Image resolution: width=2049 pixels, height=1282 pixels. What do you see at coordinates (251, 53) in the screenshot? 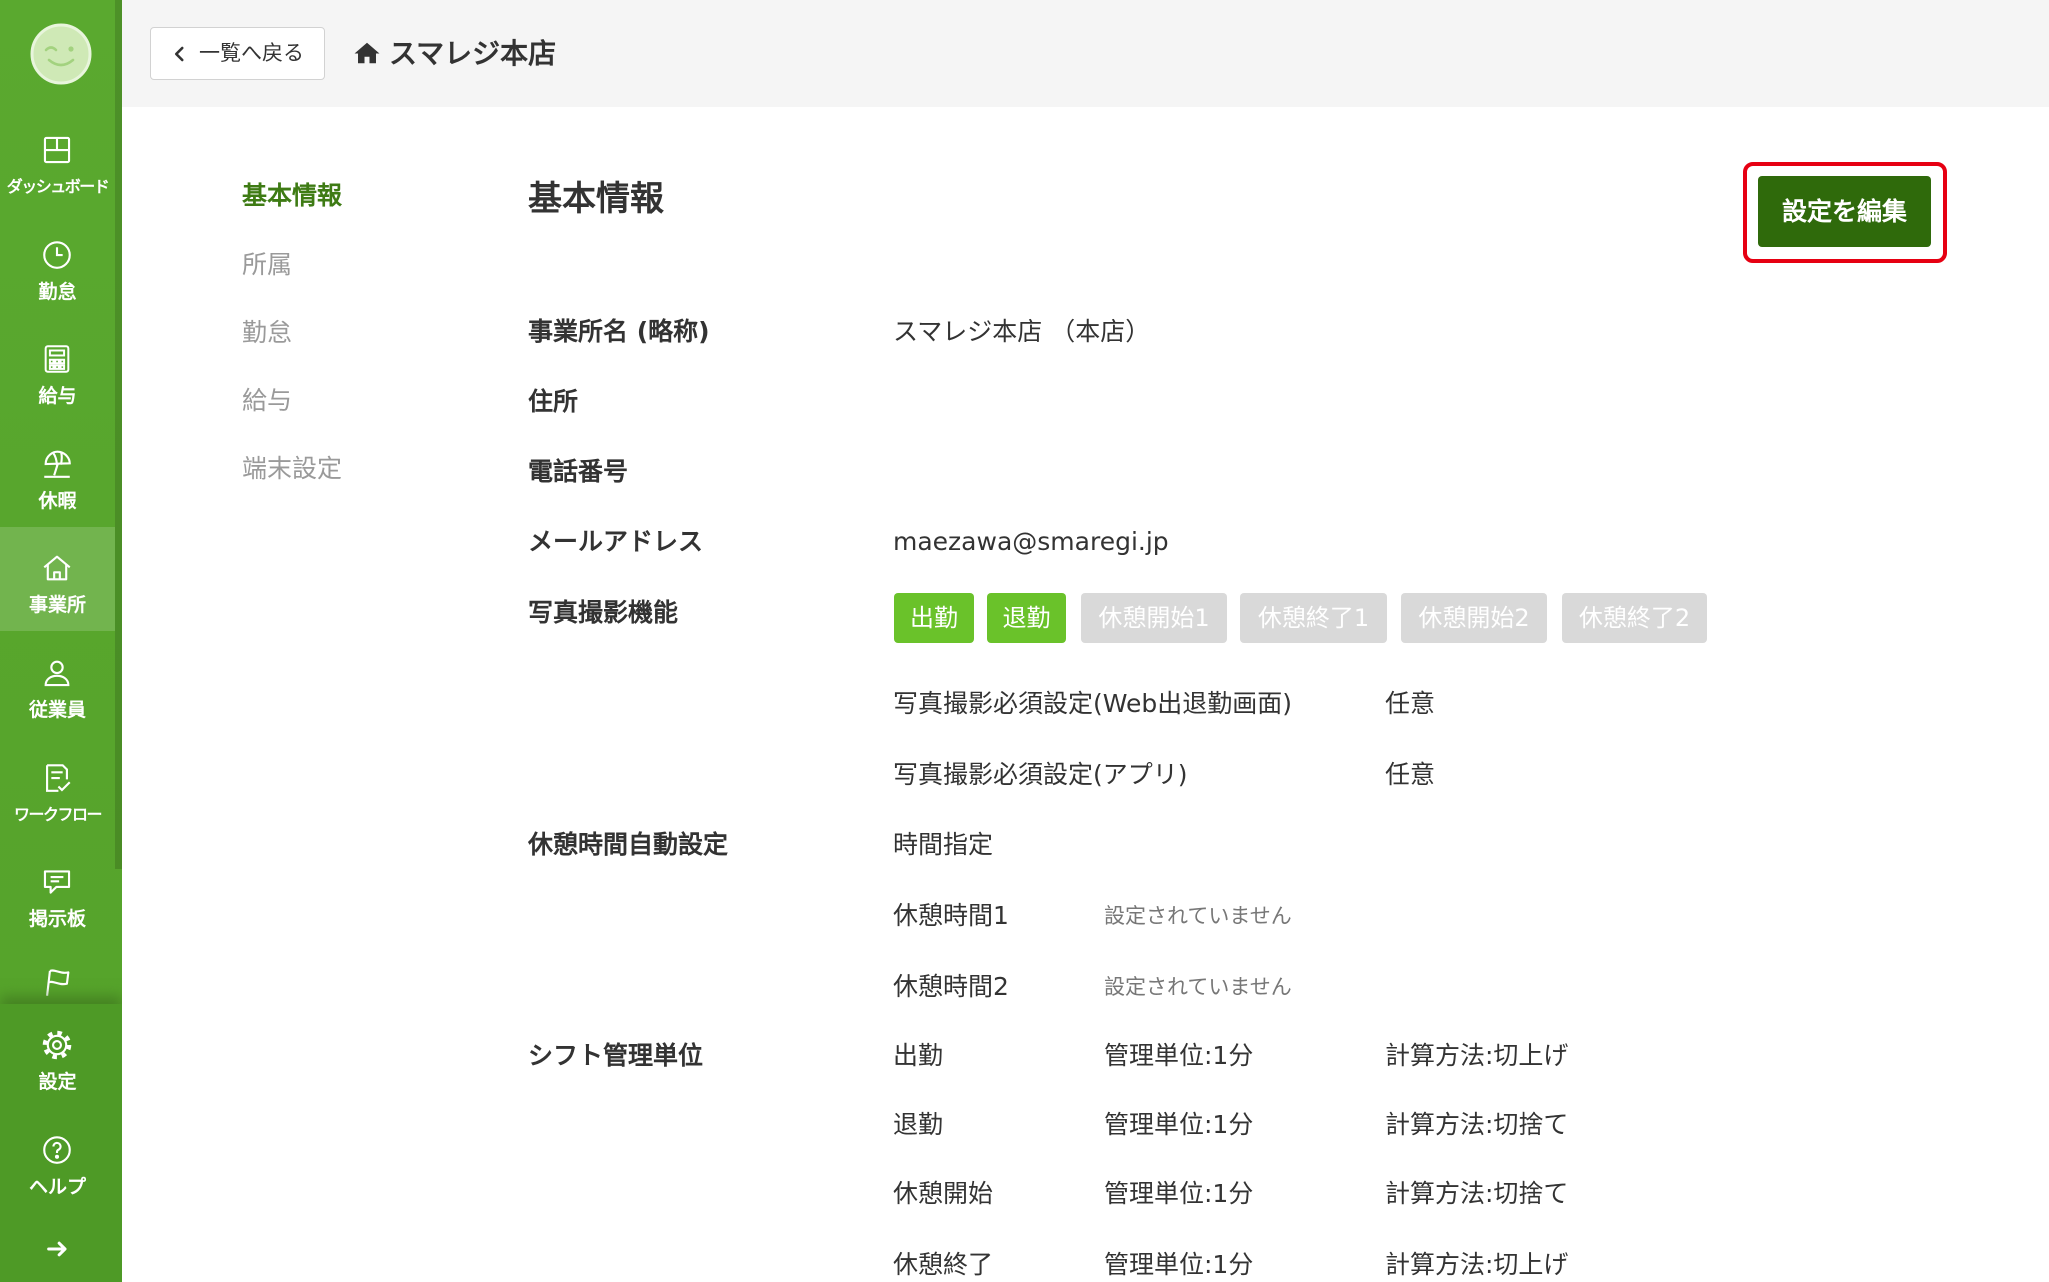
I see `back-button-label: 一覧へ戻る` at bounding box center [251, 53].